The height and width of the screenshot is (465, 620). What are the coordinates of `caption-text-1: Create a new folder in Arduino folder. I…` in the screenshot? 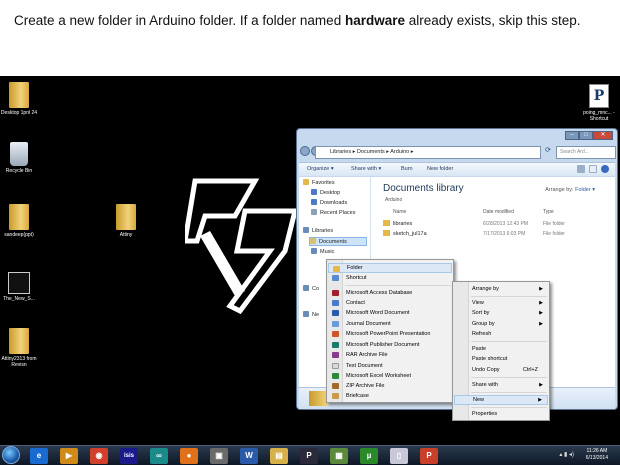 It's located at (179, 20).